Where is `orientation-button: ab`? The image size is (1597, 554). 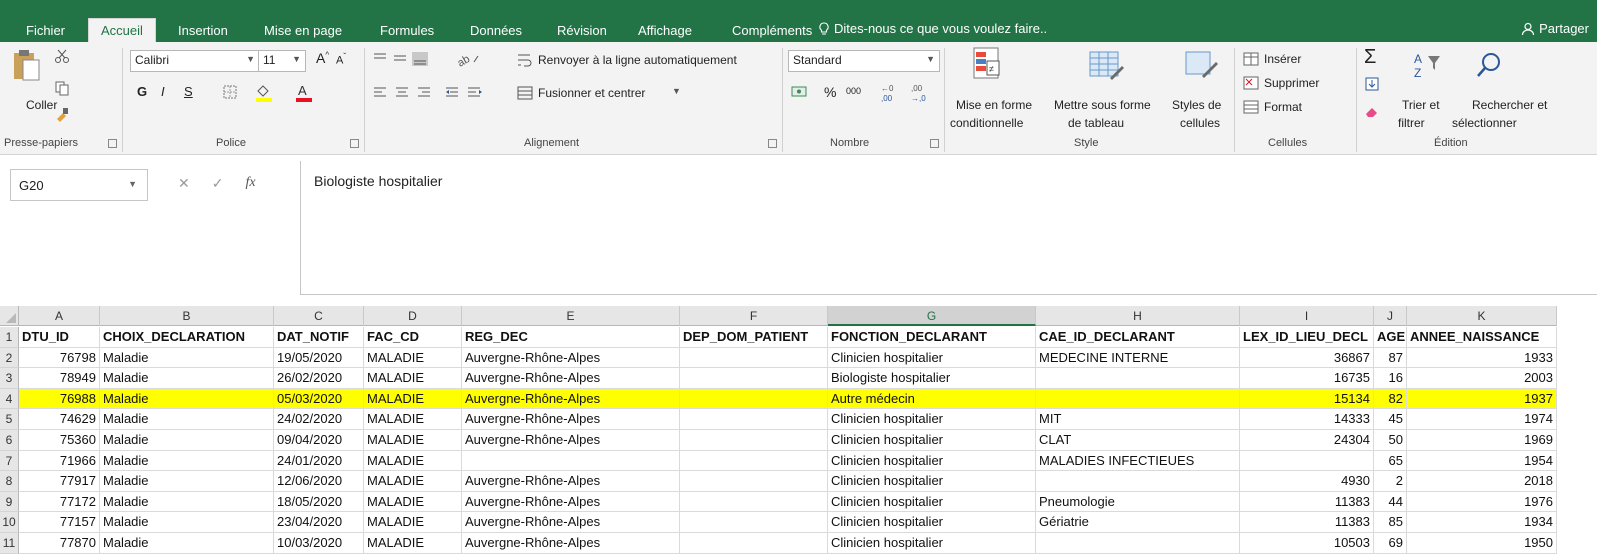 orientation-button: ab is located at coordinates (468, 61).